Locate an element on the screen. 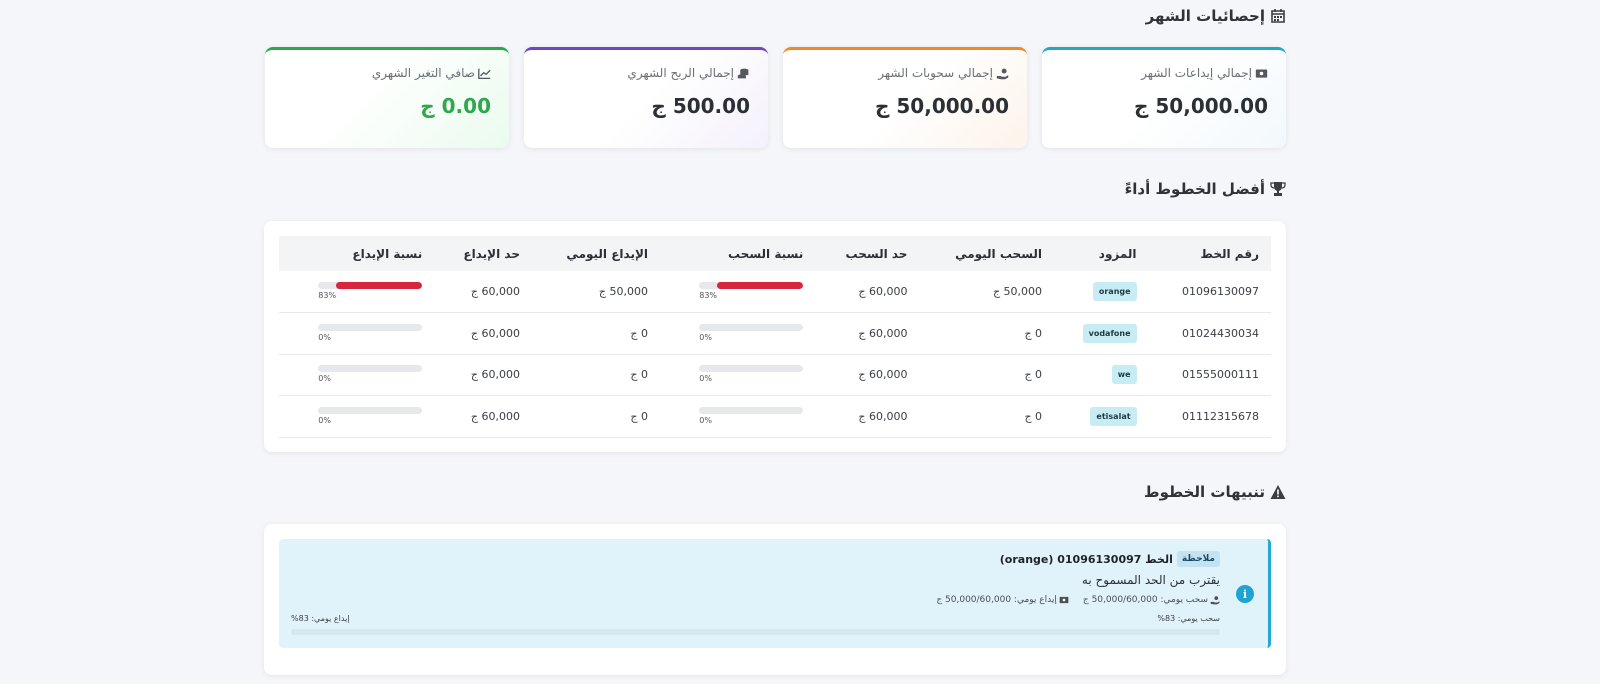  stat-card-label: صافي التغير الشهري is located at coordinates (423, 73).